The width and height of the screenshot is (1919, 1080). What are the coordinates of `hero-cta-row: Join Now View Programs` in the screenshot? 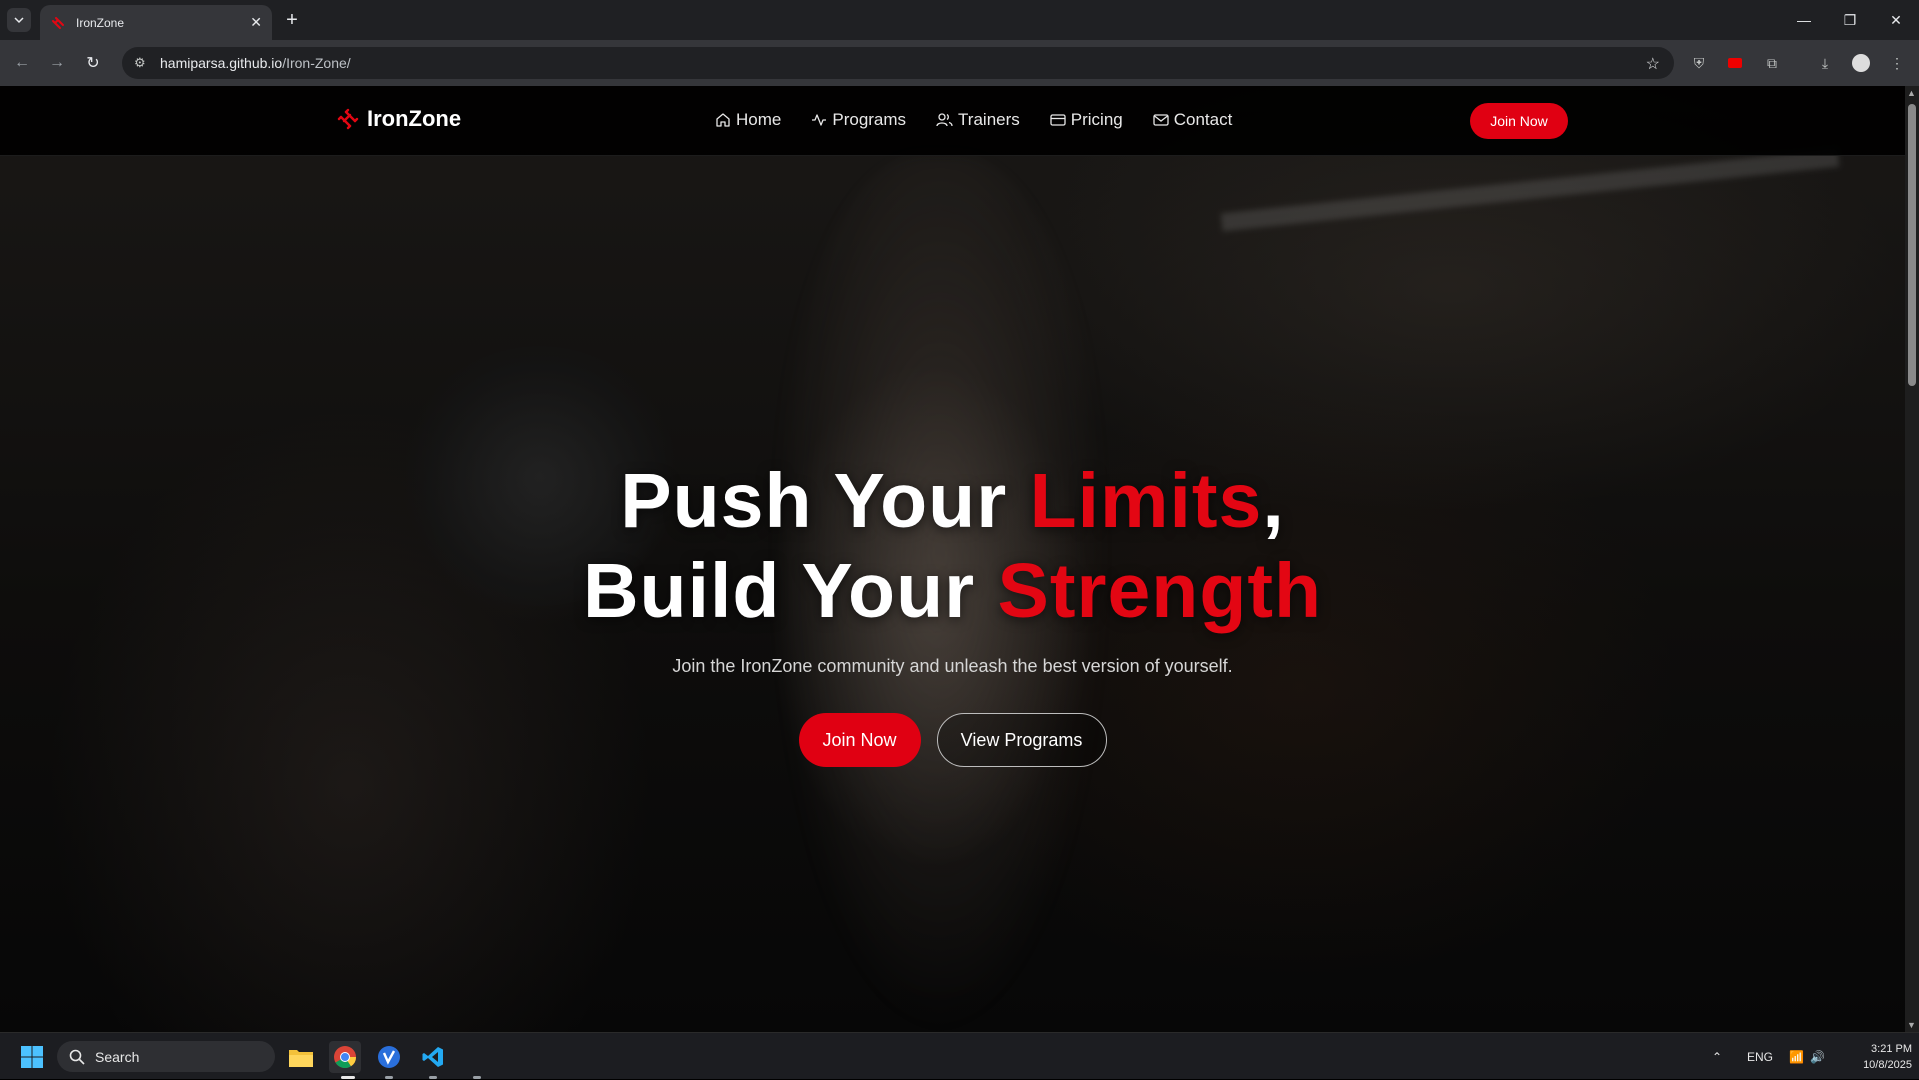 It's located at (952, 740).